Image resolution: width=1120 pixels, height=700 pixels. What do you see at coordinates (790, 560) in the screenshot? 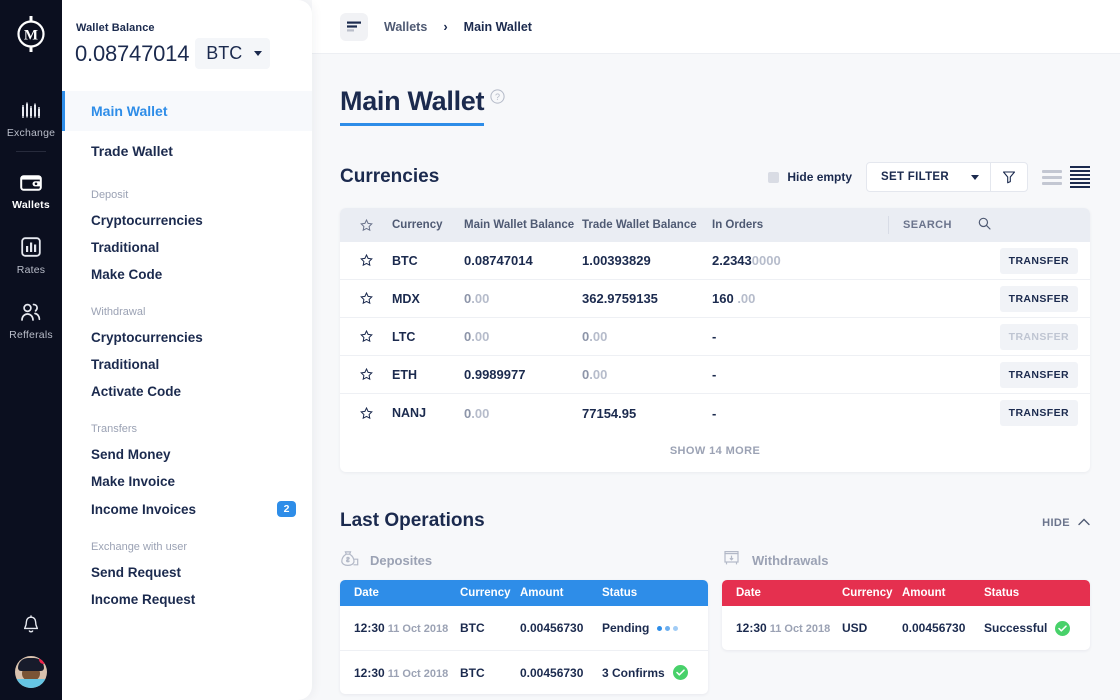
I see `withdrawals-label: Withdrawals` at bounding box center [790, 560].